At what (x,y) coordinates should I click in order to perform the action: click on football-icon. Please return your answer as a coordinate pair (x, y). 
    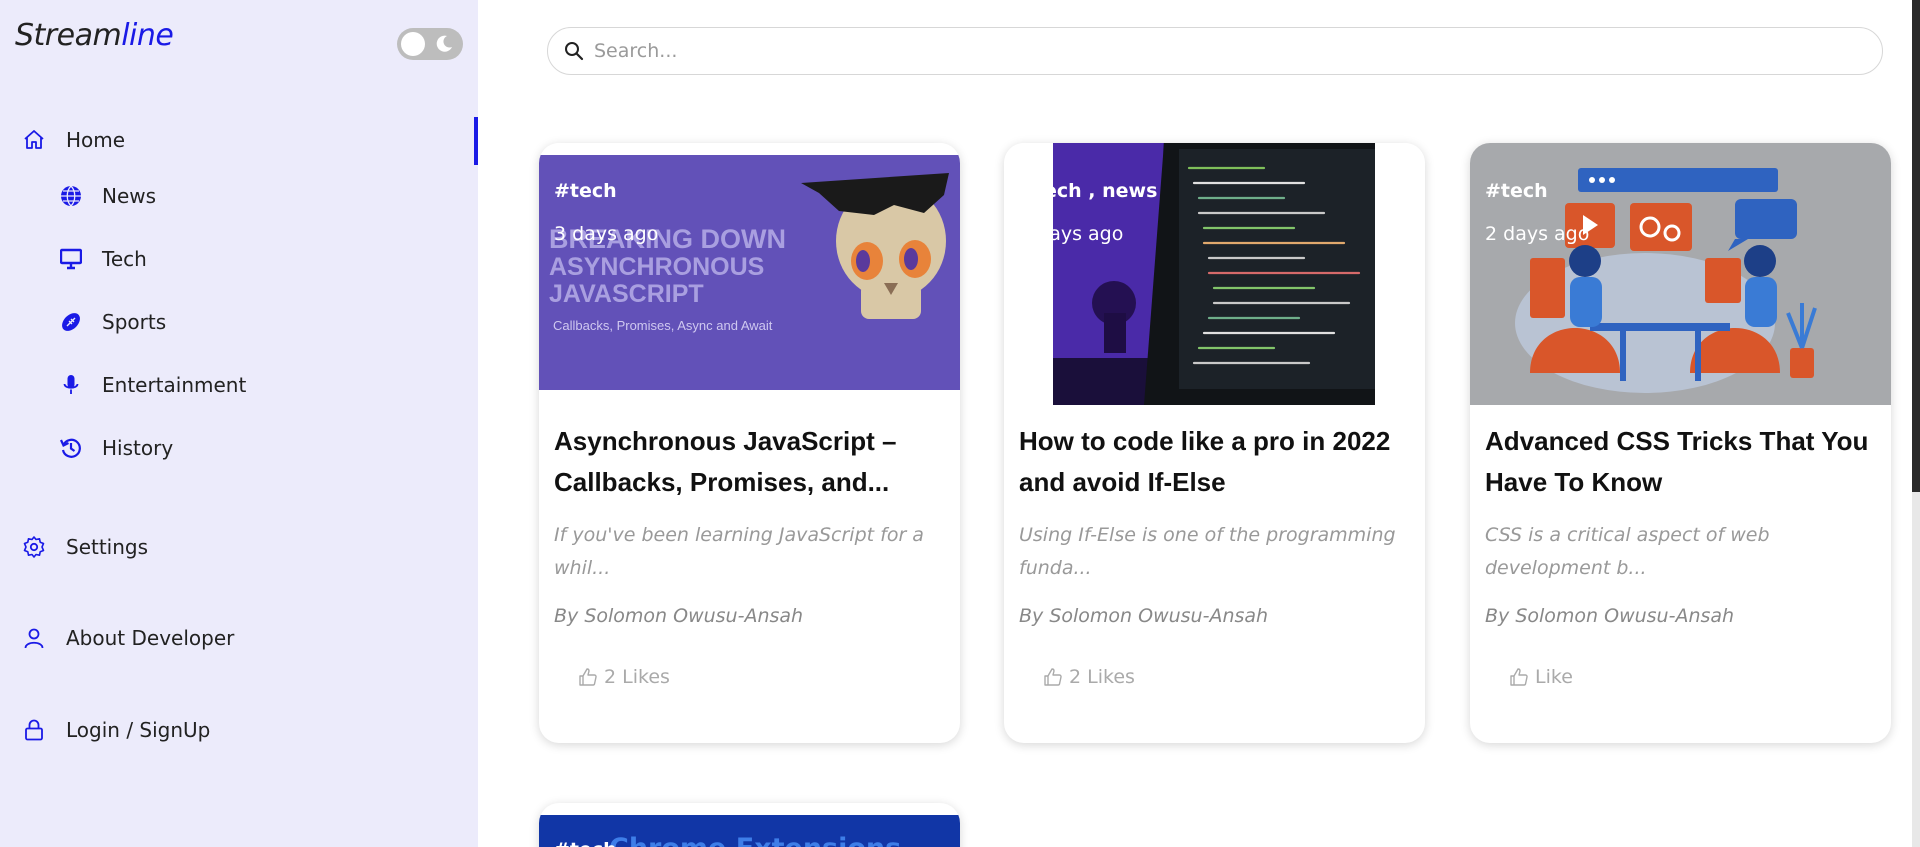
    Looking at the image, I should click on (71, 322).